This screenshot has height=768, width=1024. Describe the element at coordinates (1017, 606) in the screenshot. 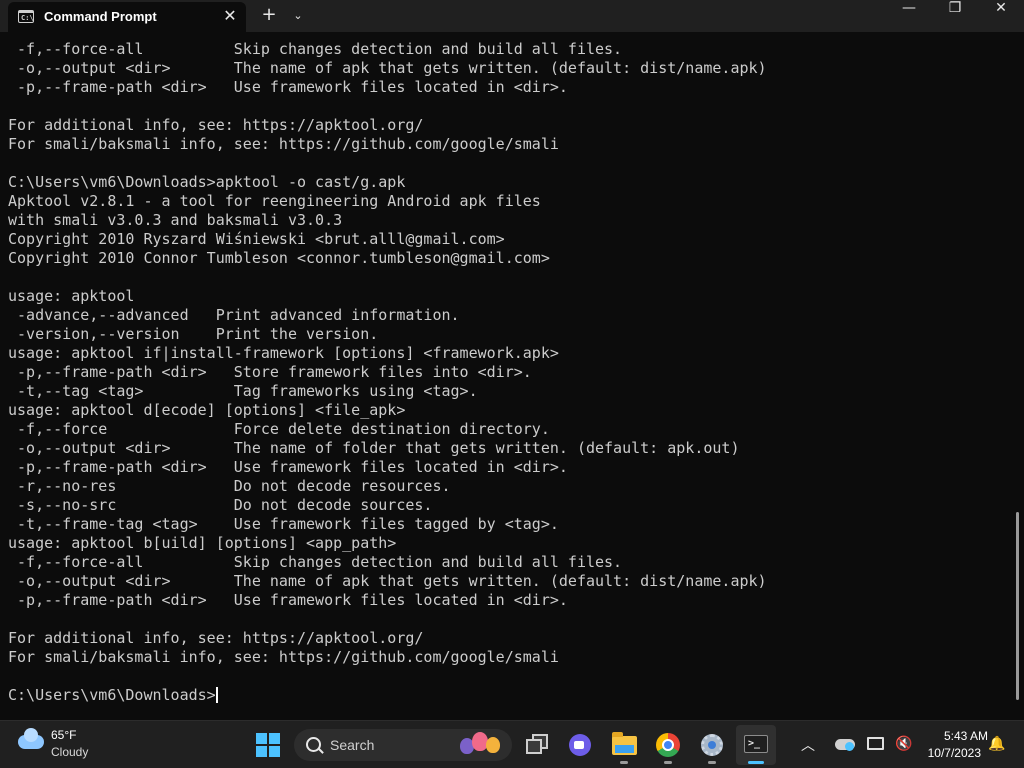

I see `vertical-scrollbar` at that location.